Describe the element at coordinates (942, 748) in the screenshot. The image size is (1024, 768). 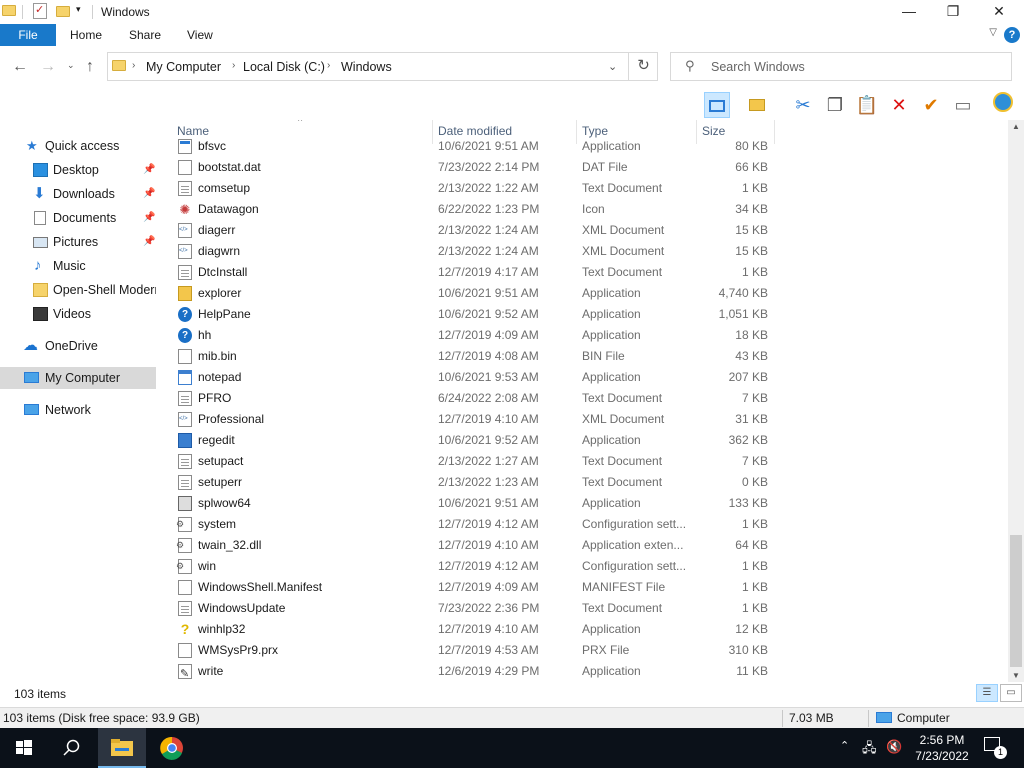
I see `clock: 2:56 PM 7/23/2022` at that location.